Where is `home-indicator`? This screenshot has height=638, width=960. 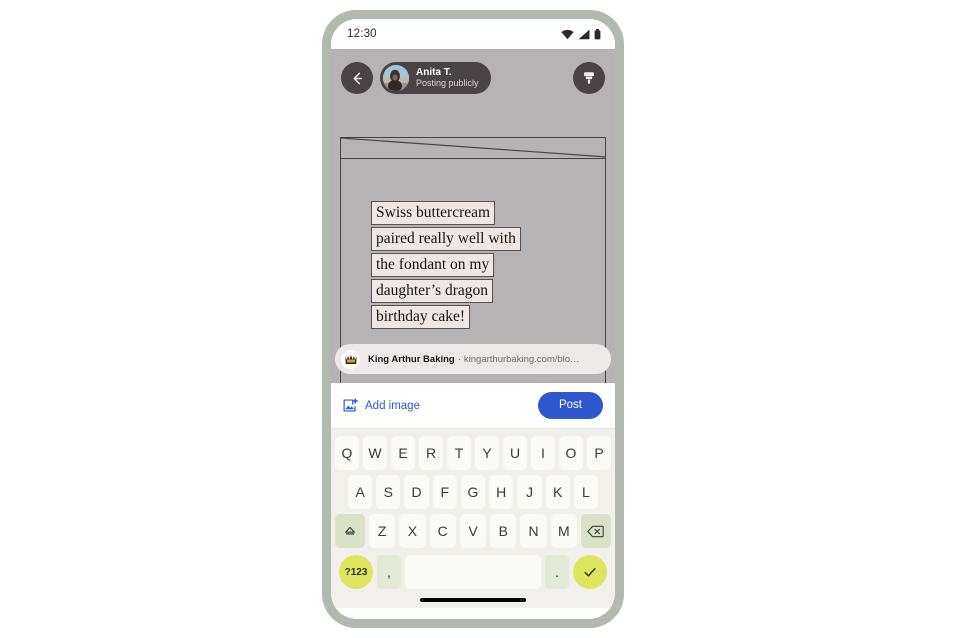
home-indicator is located at coordinates (473, 600).